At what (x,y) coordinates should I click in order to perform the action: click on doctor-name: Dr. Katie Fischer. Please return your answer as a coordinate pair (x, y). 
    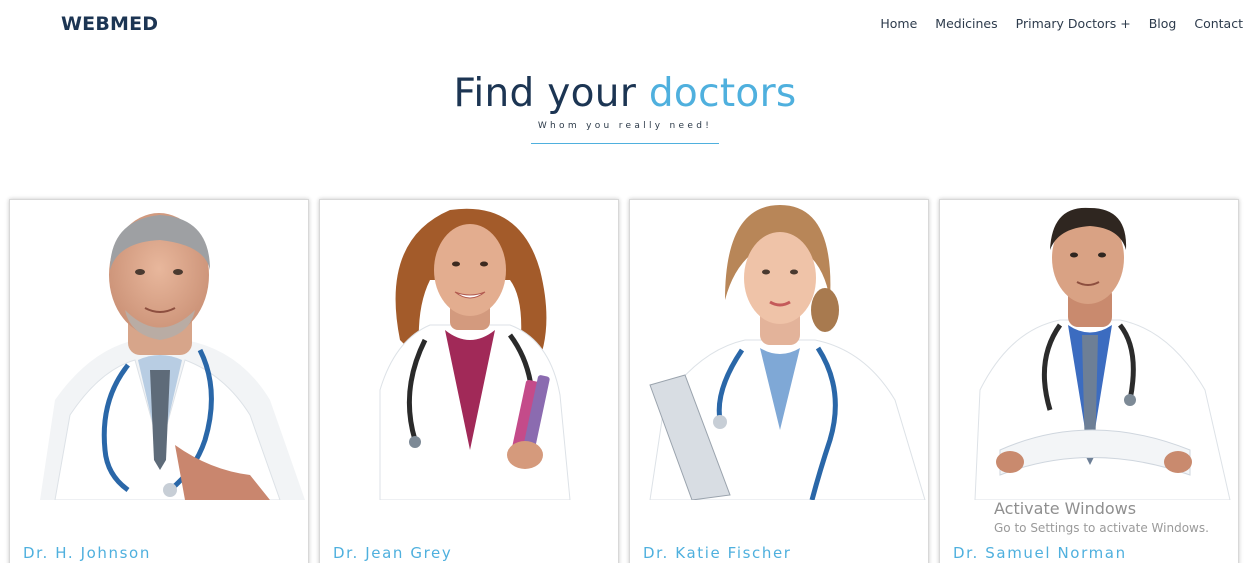
    Looking at the image, I should click on (717, 553).